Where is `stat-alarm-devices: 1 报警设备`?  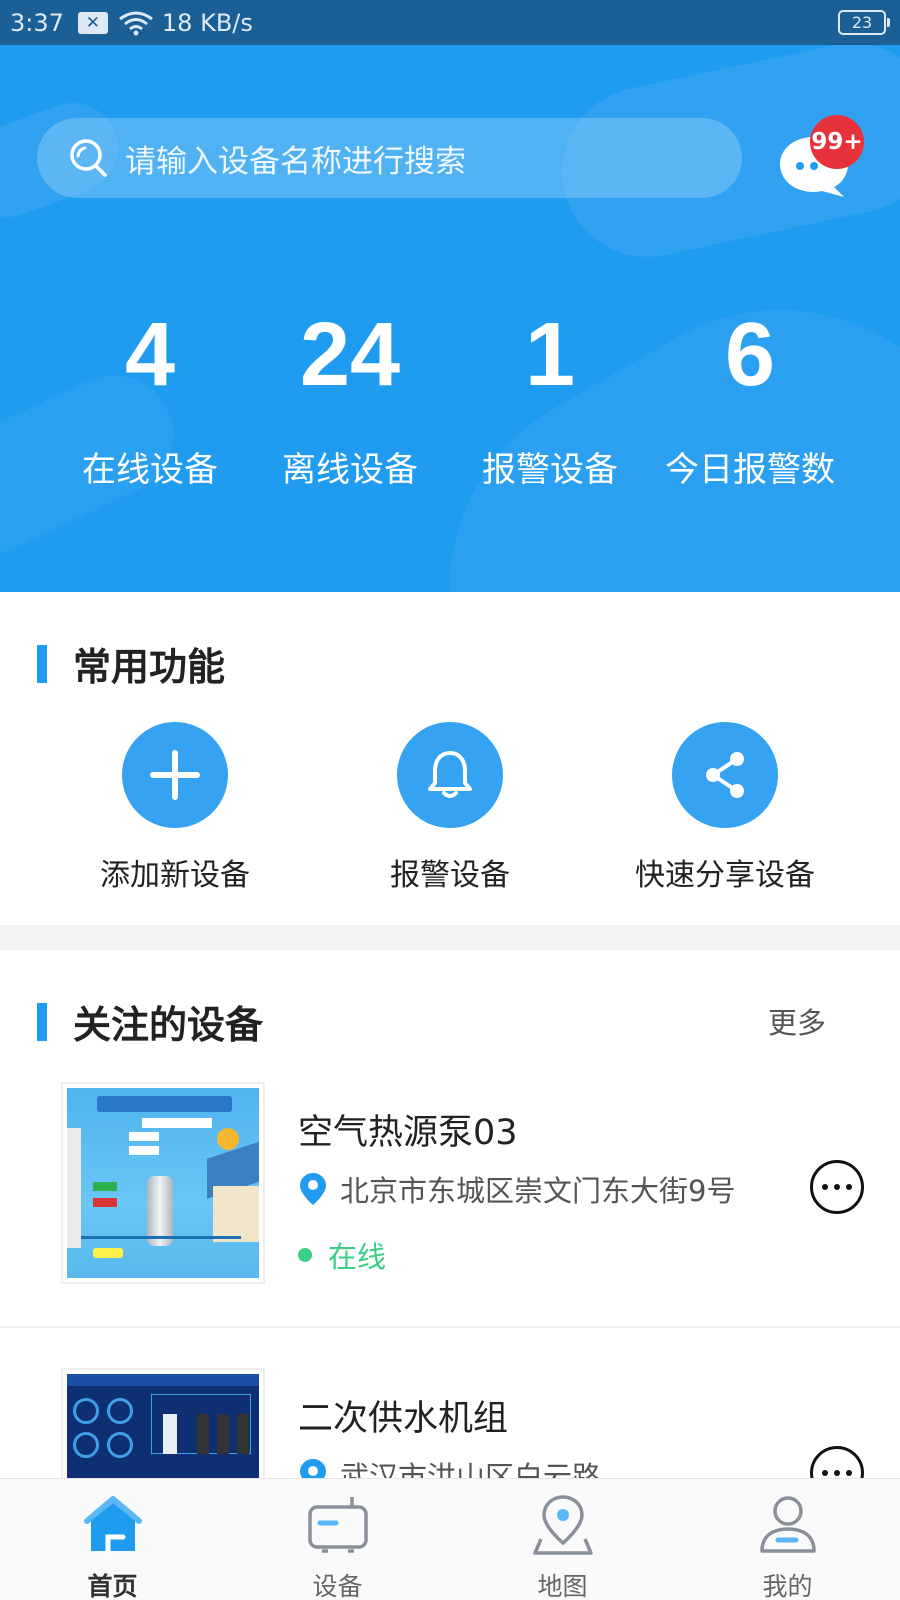
stat-alarm-devices: 1 报警设备 is located at coordinates (550, 395).